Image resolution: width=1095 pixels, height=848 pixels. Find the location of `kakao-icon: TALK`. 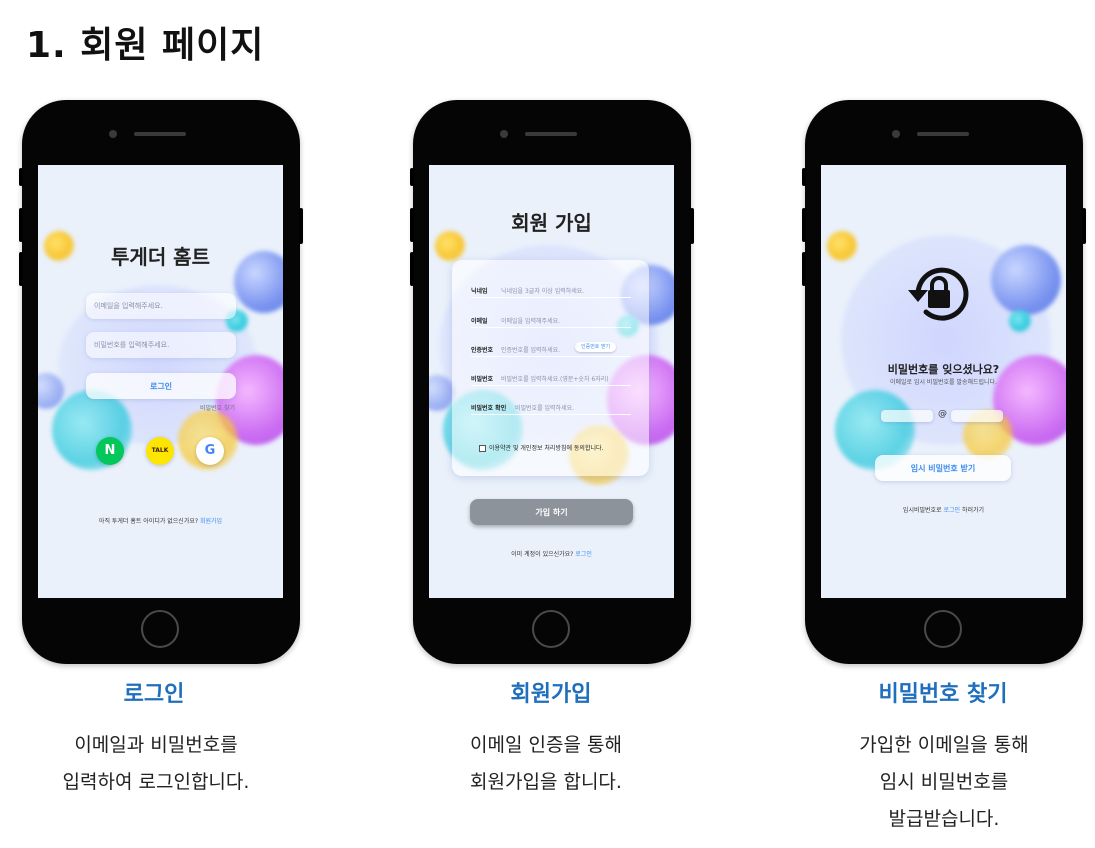

kakao-icon: TALK is located at coordinates (160, 450).